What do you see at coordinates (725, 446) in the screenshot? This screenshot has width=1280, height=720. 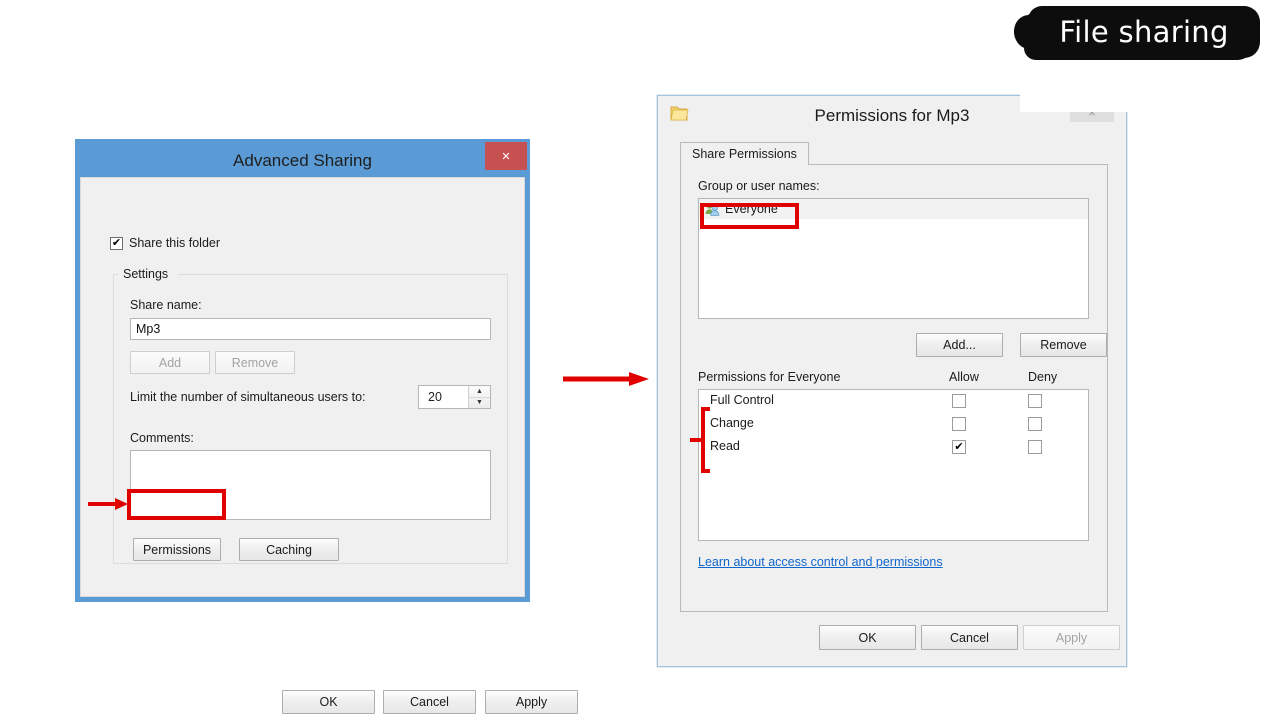 I see `permission-label: Read` at bounding box center [725, 446].